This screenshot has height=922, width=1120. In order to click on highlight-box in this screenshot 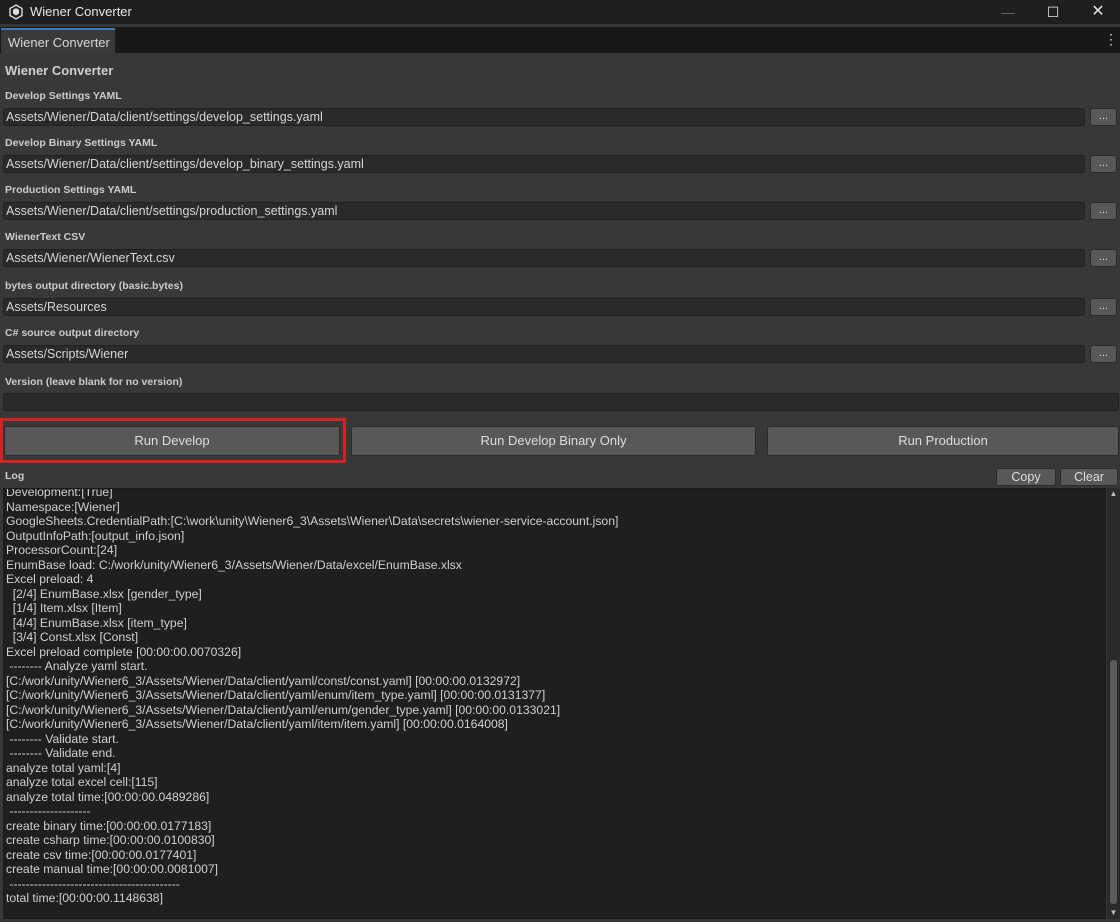, I will do `click(173, 440)`.